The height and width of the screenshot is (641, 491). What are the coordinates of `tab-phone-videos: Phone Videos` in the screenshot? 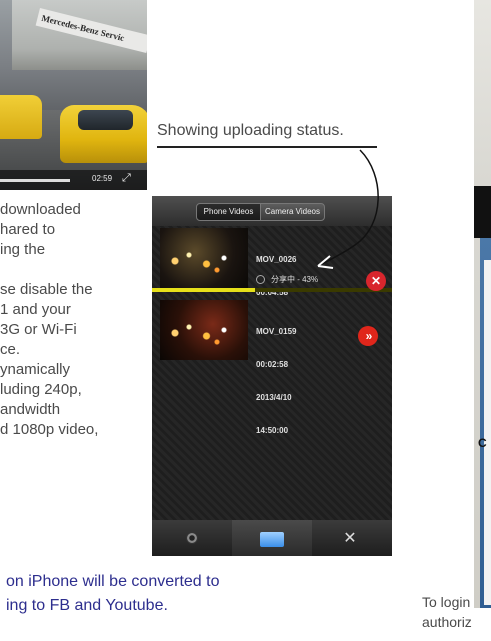 It's located at (228, 212).